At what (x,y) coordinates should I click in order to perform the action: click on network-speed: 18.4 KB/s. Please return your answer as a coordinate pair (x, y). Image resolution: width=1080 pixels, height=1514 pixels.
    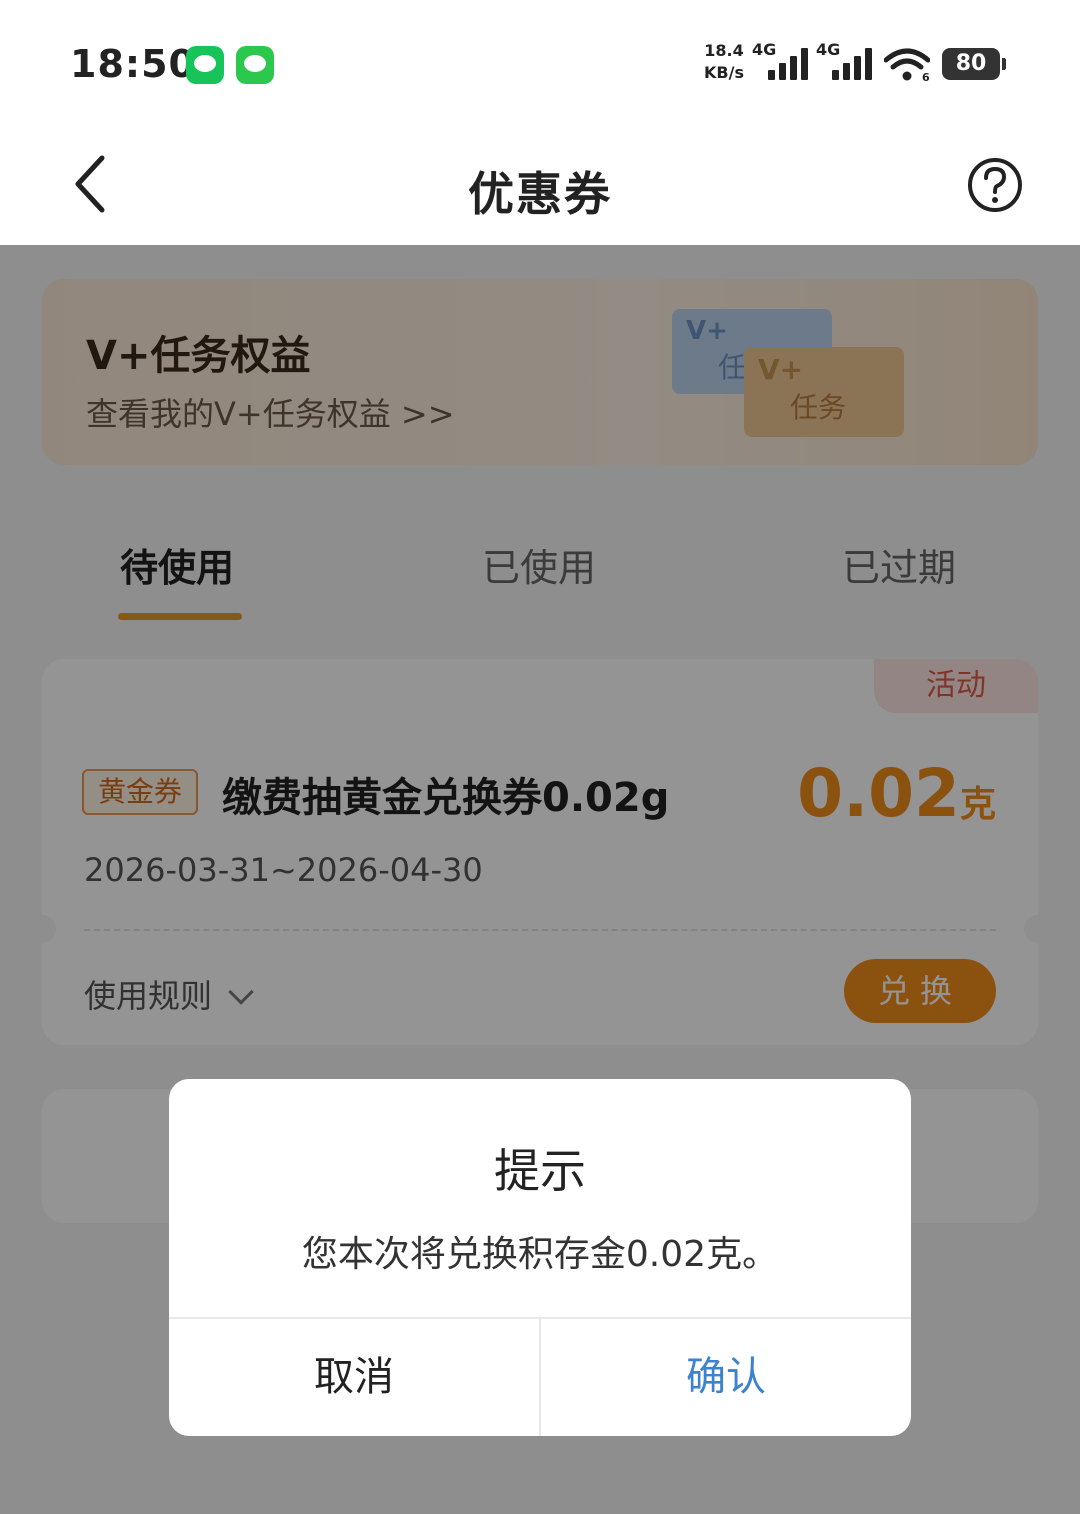
    Looking at the image, I should click on (724, 62).